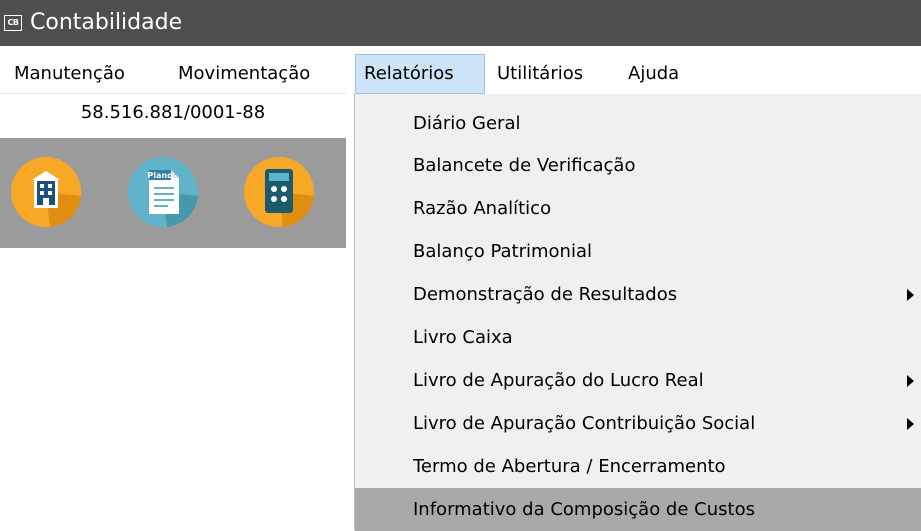 This screenshot has height=531, width=921. What do you see at coordinates (638, 294) in the screenshot?
I see `menu-item-demonstracao-resultados: Demonstração de Resultados` at bounding box center [638, 294].